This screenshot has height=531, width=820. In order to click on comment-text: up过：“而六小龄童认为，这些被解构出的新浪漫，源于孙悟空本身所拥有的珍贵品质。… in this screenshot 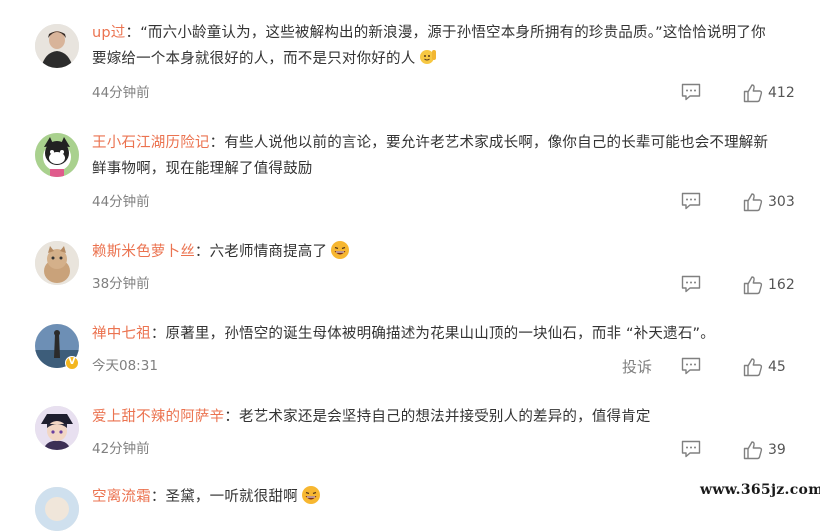, I will do `click(450, 46)`.